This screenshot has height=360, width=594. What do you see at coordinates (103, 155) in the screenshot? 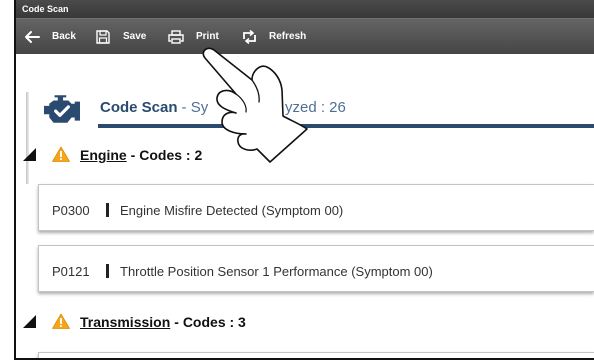
I see `category-name-engine: Engine` at bounding box center [103, 155].